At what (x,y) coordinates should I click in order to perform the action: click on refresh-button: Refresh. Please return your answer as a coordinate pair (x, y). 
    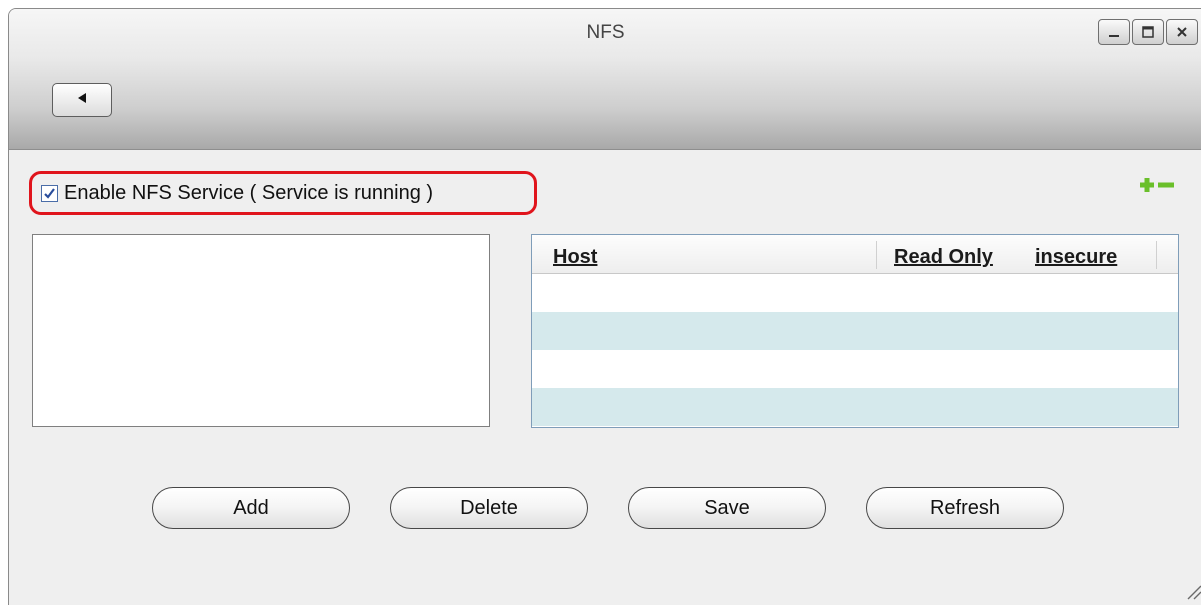
    Looking at the image, I should click on (965, 508).